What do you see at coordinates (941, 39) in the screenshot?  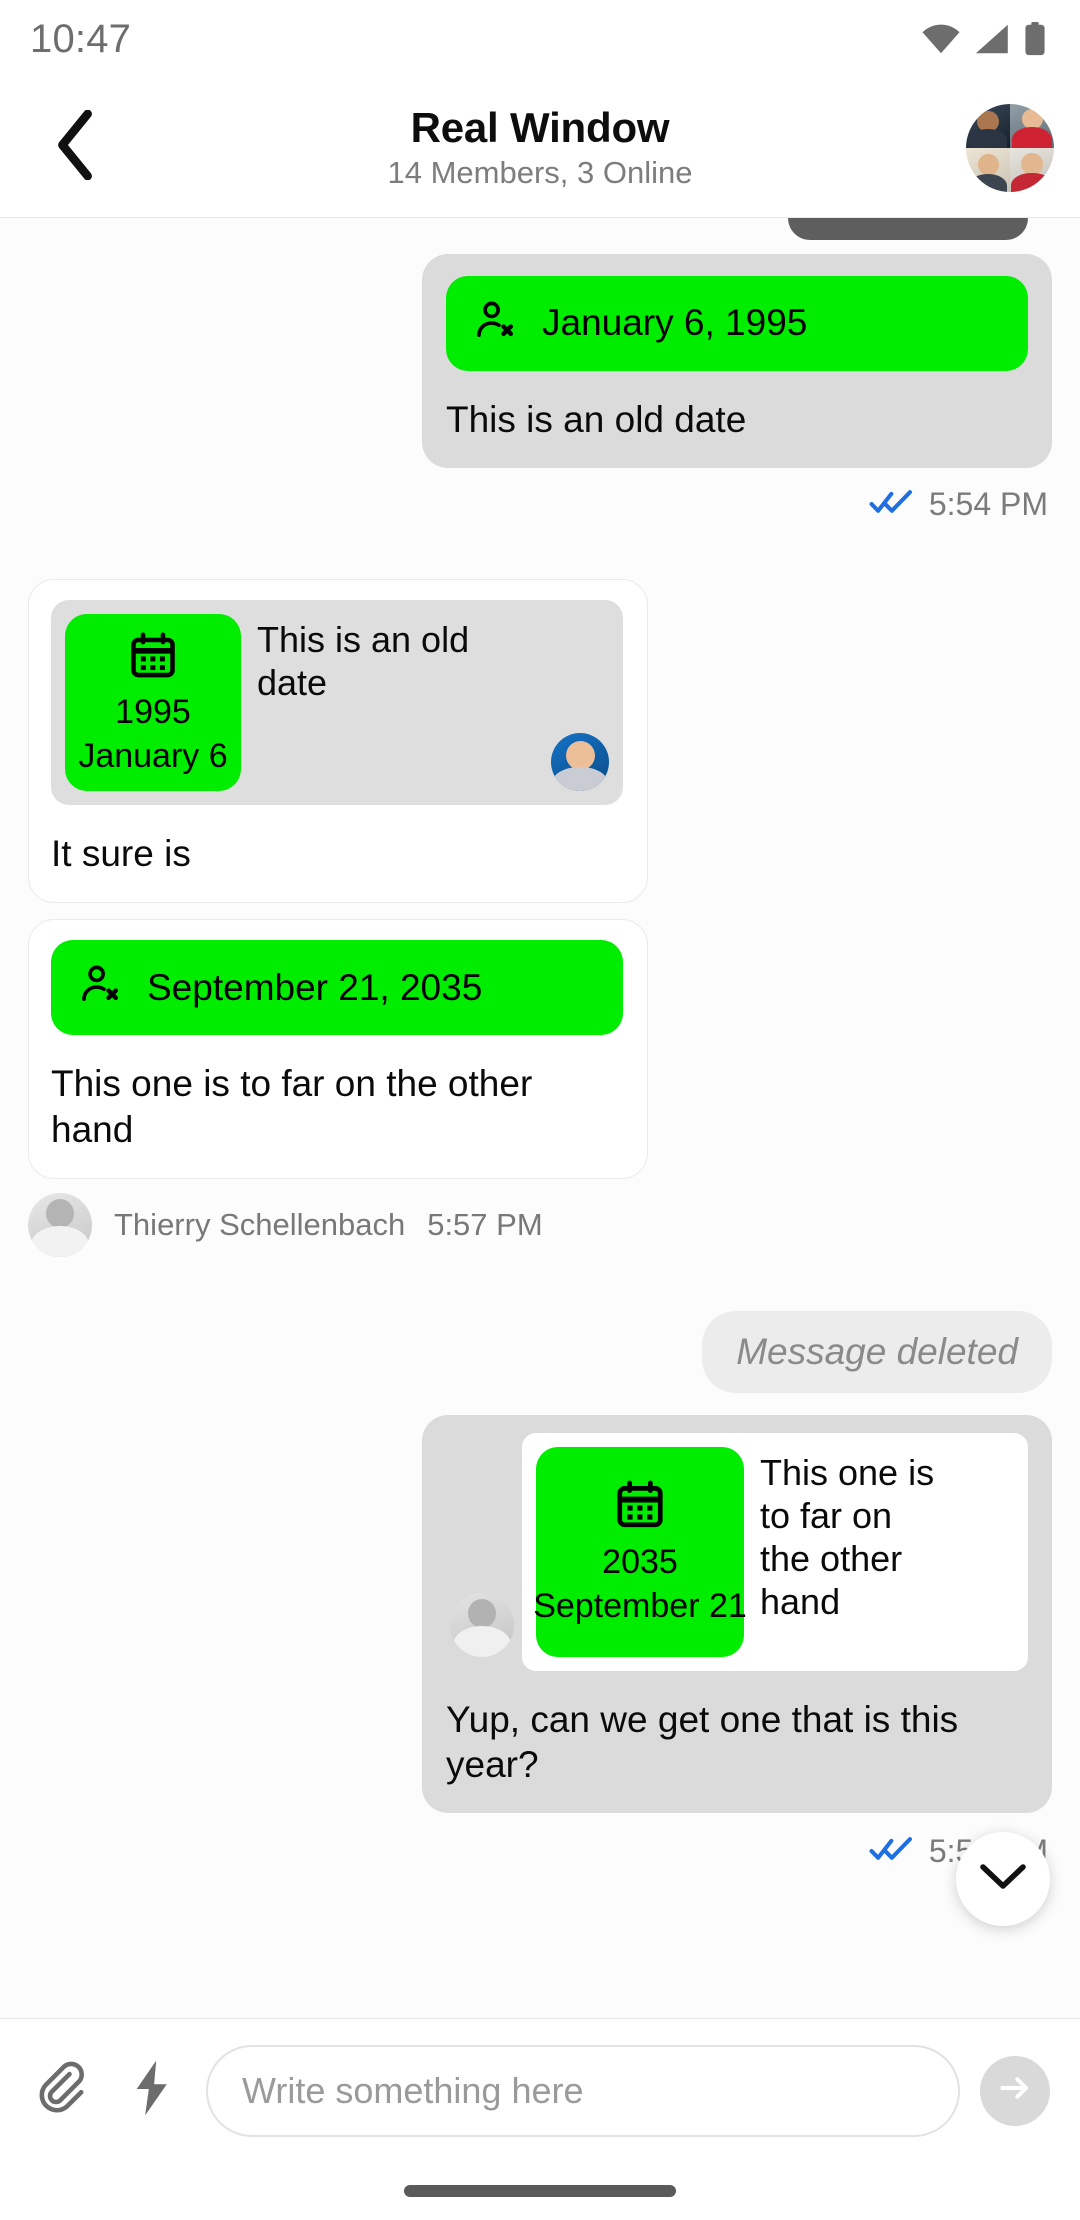 I see `wifi-icon` at bounding box center [941, 39].